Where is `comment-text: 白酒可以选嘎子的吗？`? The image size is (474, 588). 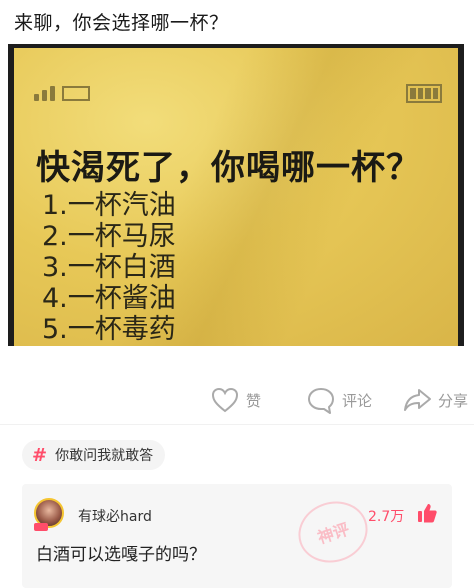 comment-text: 白酒可以选嘎子的吗？ is located at coordinates (121, 555).